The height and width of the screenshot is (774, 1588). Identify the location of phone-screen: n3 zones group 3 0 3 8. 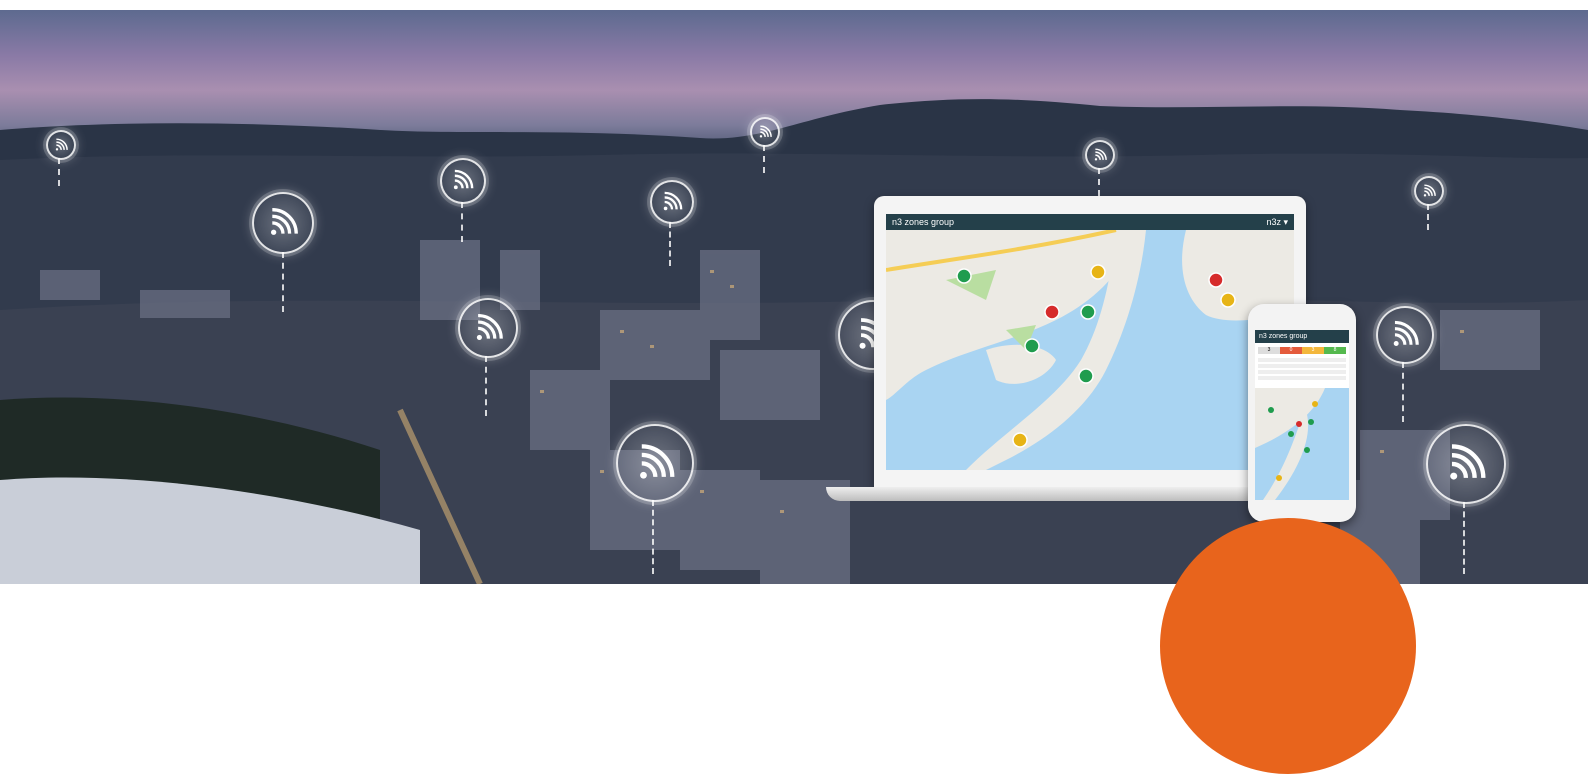
(1302, 415).